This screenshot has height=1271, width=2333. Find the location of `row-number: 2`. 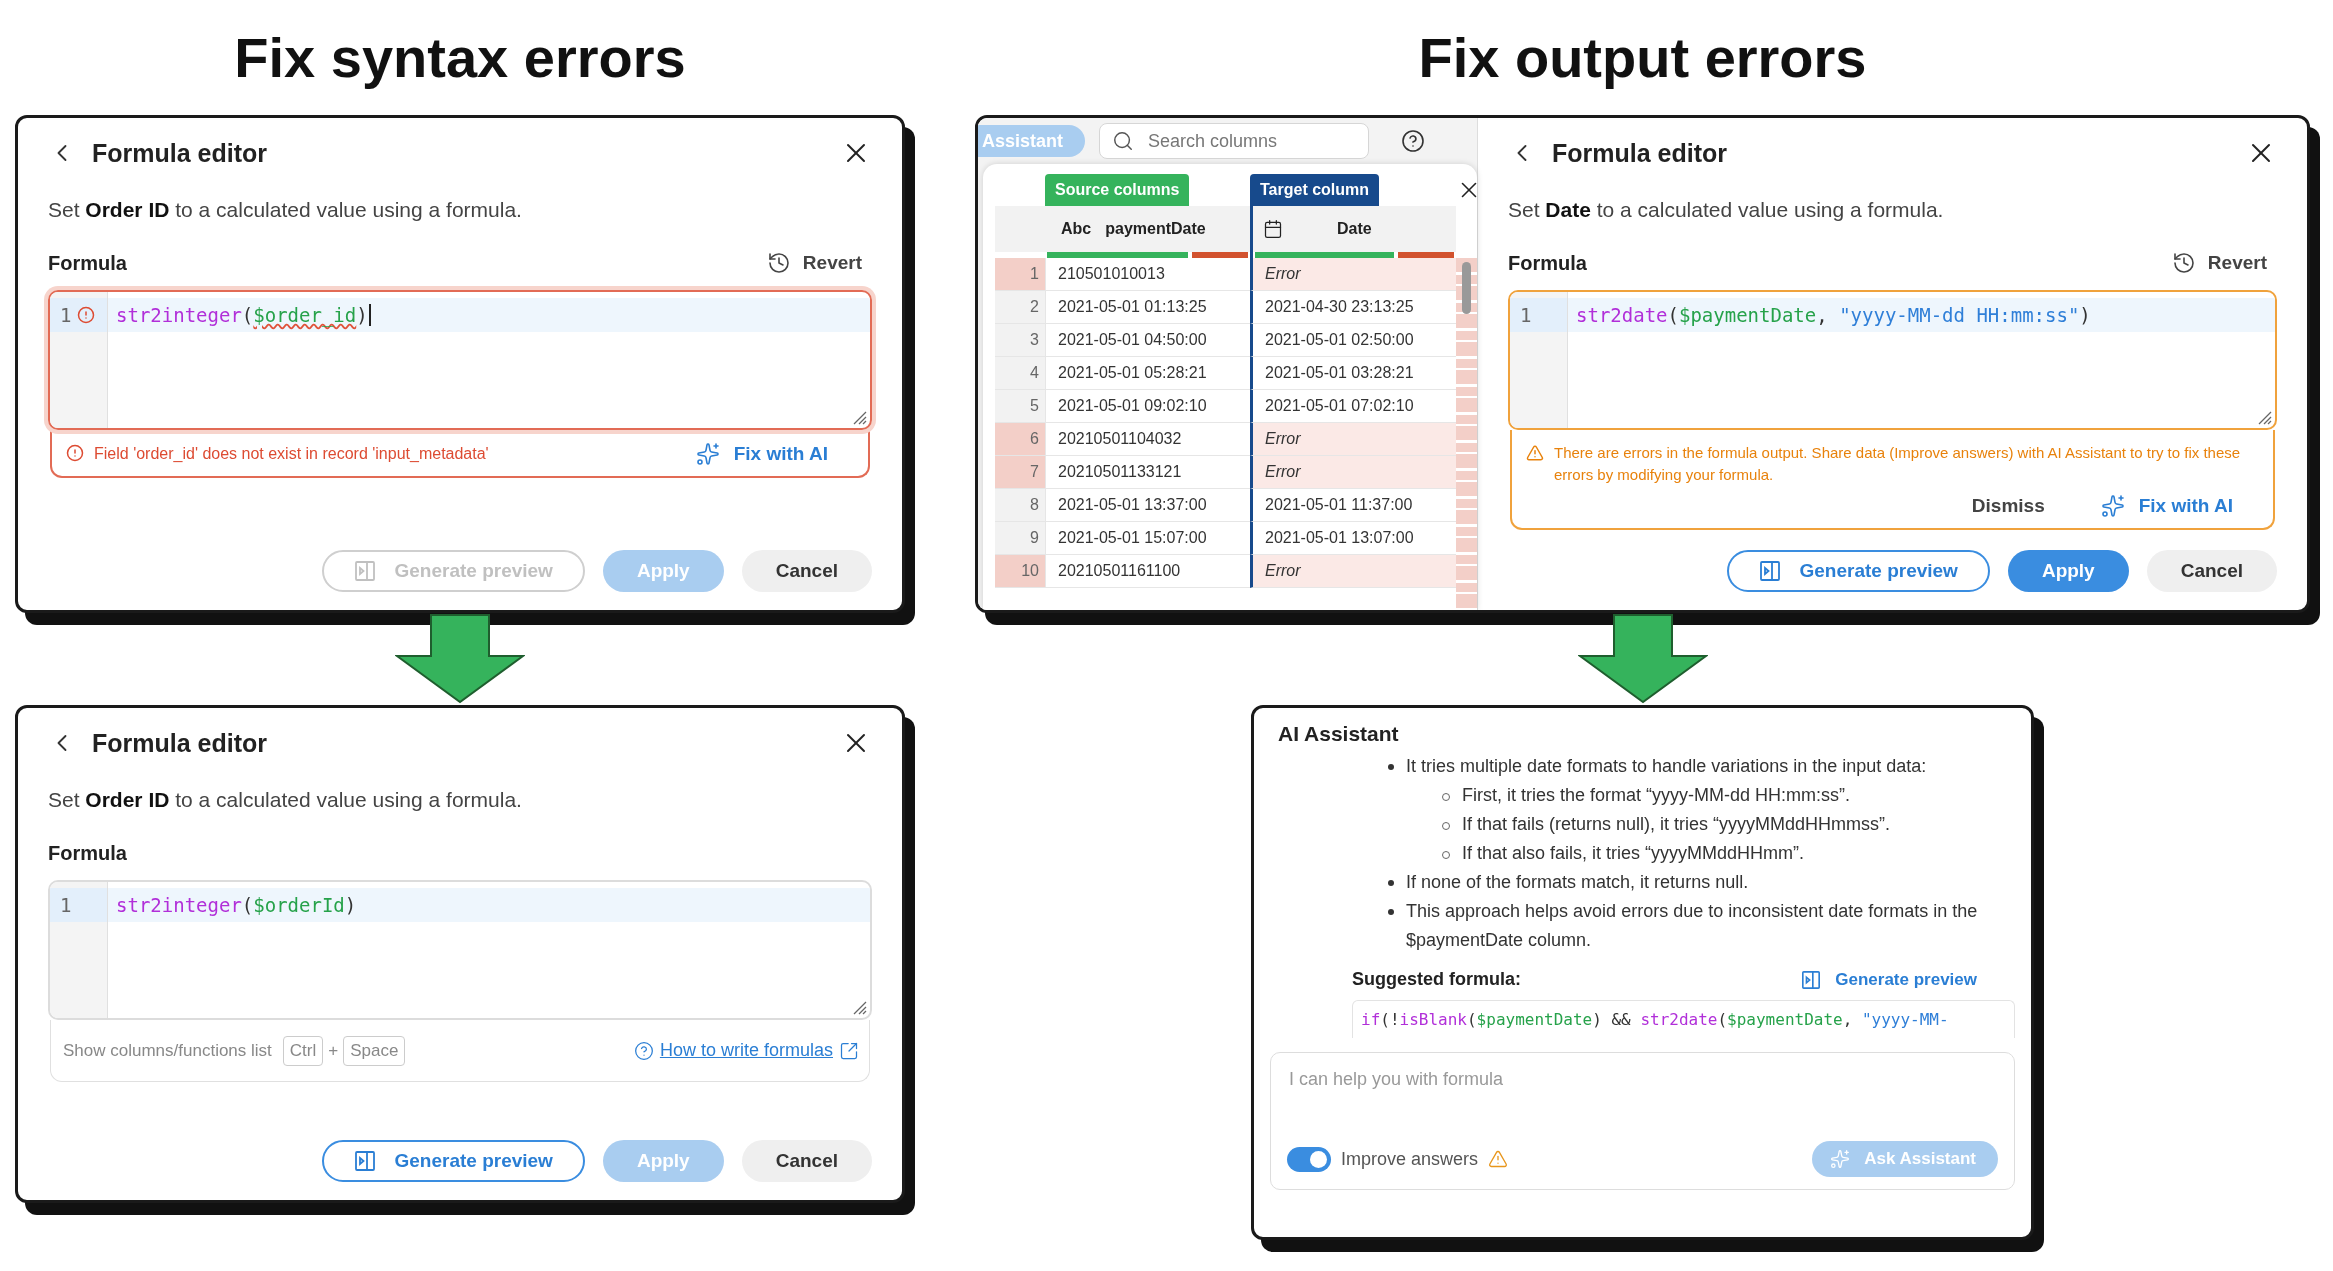

row-number: 2 is located at coordinates (1020, 307).